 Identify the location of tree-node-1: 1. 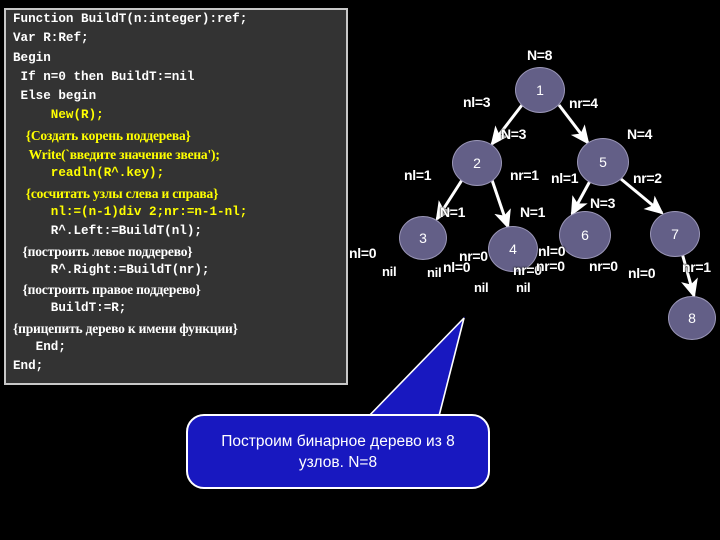
(540, 90).